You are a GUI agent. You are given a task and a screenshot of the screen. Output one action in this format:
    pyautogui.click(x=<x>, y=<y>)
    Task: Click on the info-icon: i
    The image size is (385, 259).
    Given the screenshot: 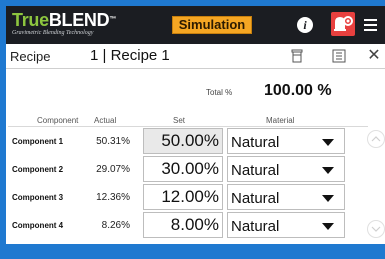 What is the action you would take?
    pyautogui.click(x=305, y=25)
    